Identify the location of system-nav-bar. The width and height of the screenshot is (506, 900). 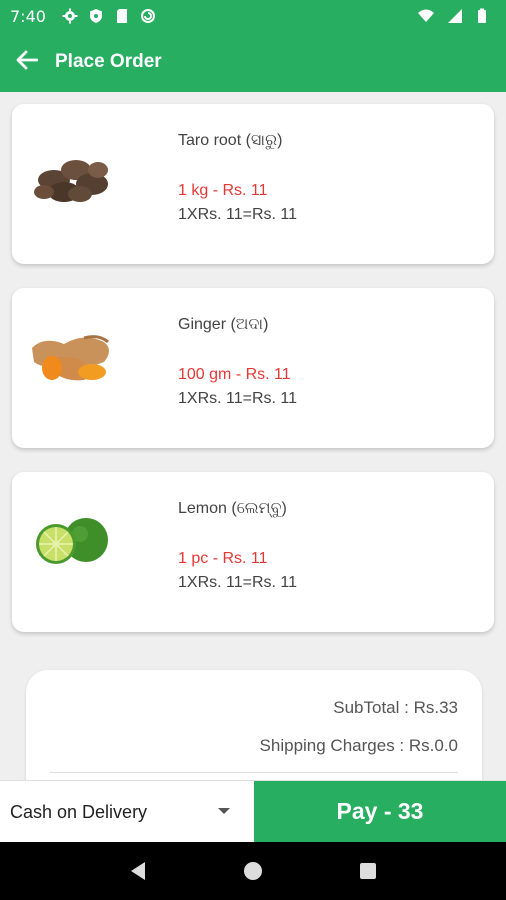
(253, 871).